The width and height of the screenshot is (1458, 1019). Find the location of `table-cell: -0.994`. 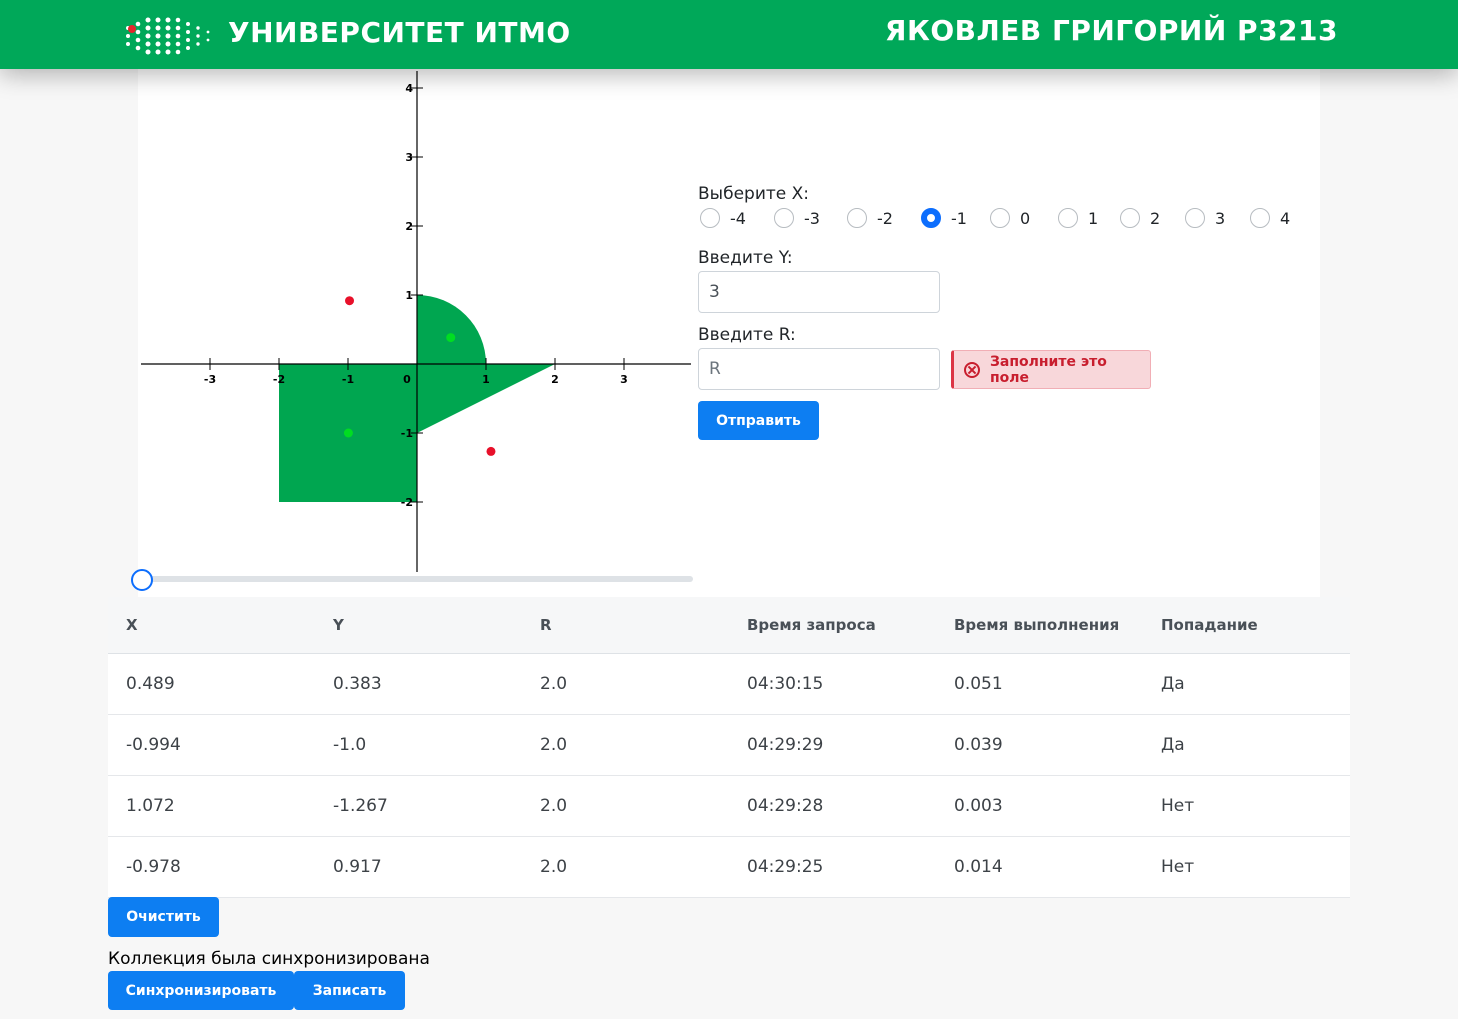

table-cell: -0.994 is located at coordinates (153, 745).